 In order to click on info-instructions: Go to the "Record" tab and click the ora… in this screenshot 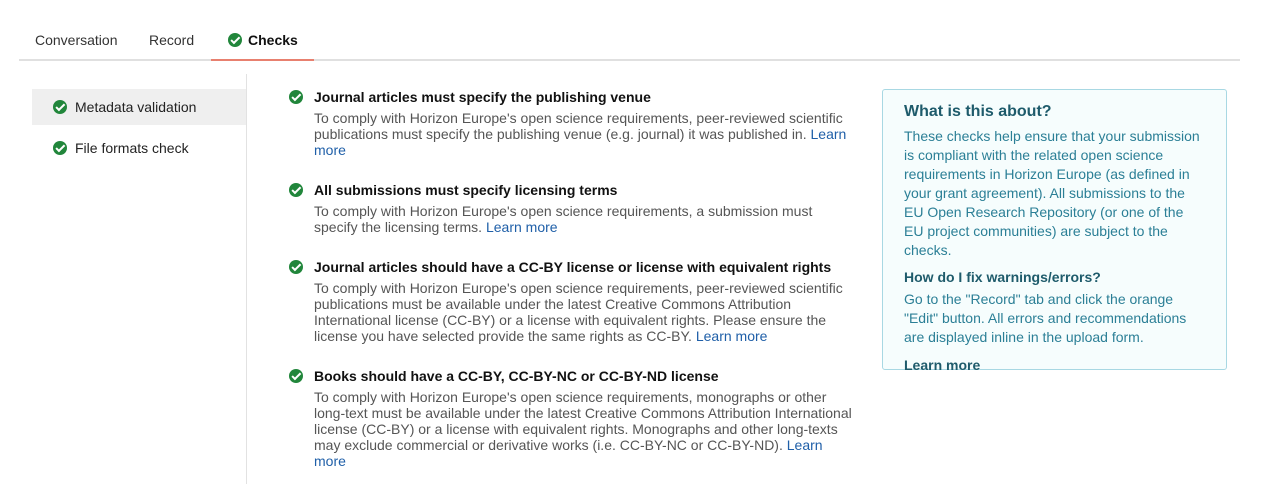, I will do `click(1045, 318)`.